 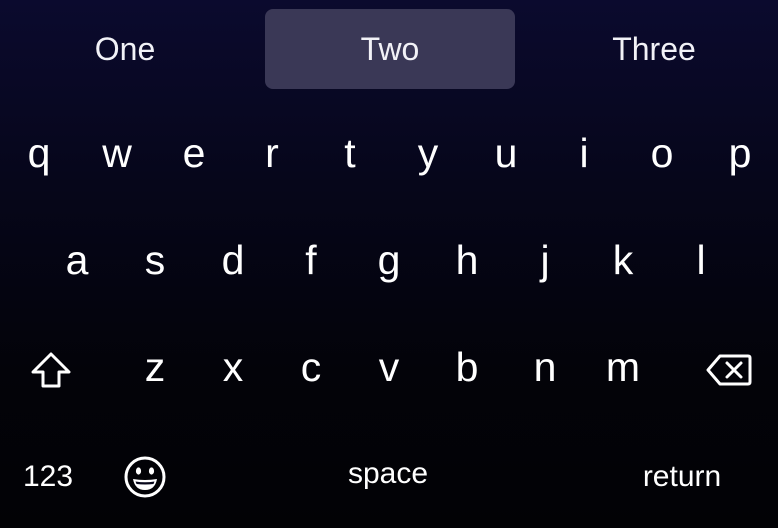 What do you see at coordinates (682, 477) in the screenshot?
I see `return-key: return` at bounding box center [682, 477].